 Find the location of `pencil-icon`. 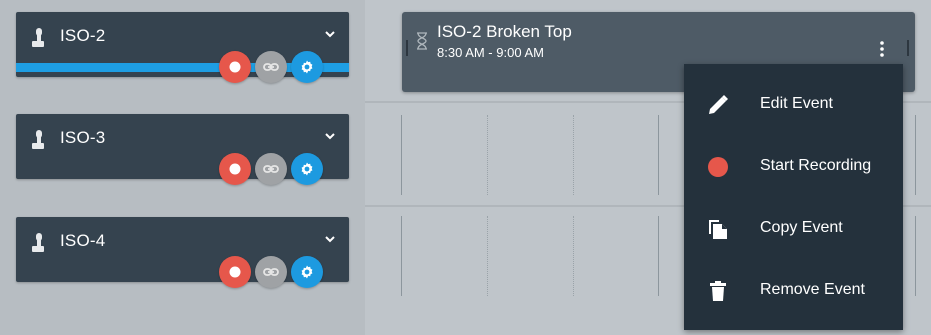

pencil-icon is located at coordinates (718, 104).